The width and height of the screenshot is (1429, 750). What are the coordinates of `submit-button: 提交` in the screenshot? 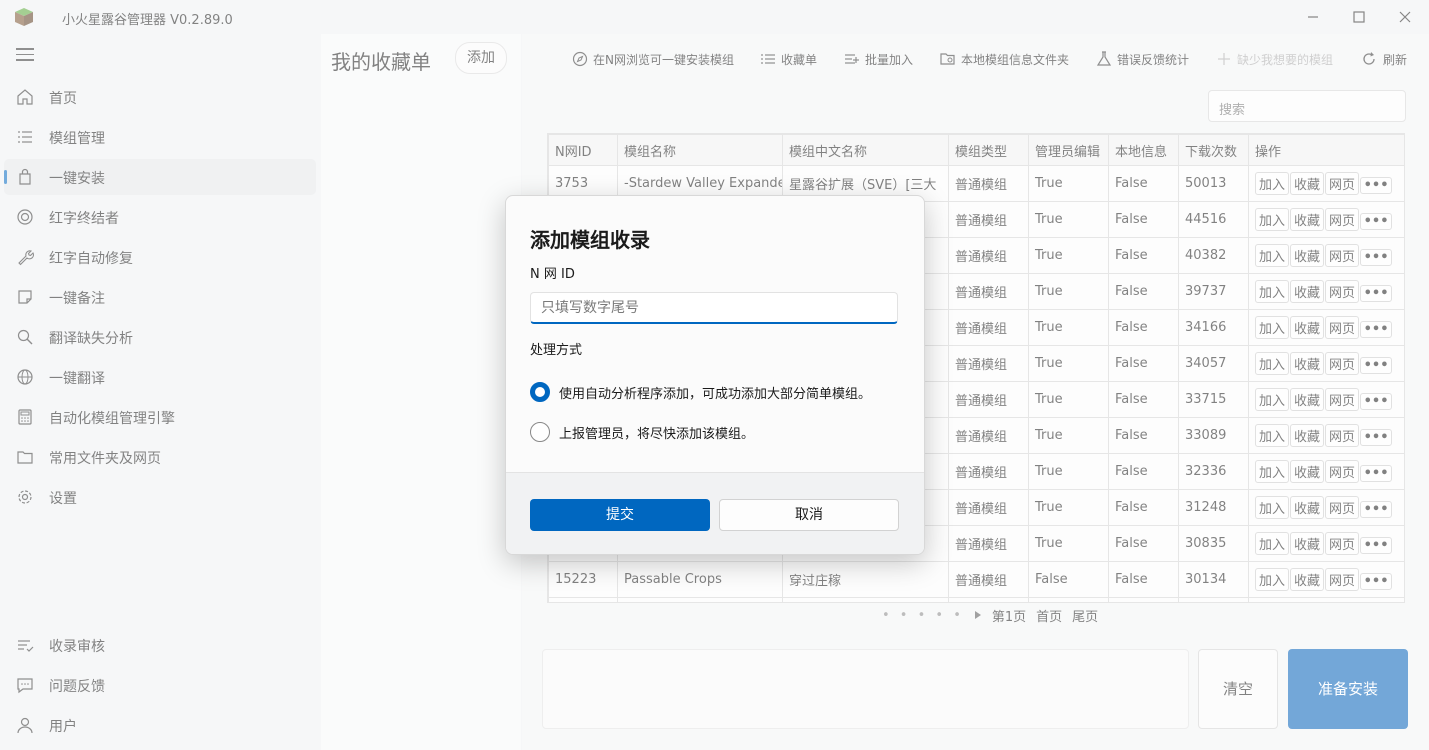 It's located at (620, 515).